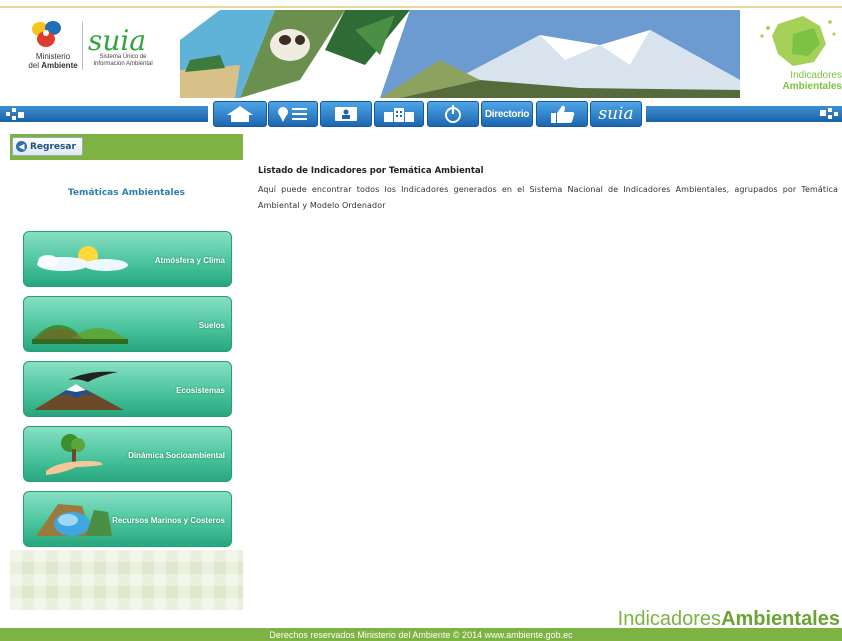  What do you see at coordinates (126, 580) in the screenshot?
I see `sidebar-footer-pattern` at bounding box center [126, 580].